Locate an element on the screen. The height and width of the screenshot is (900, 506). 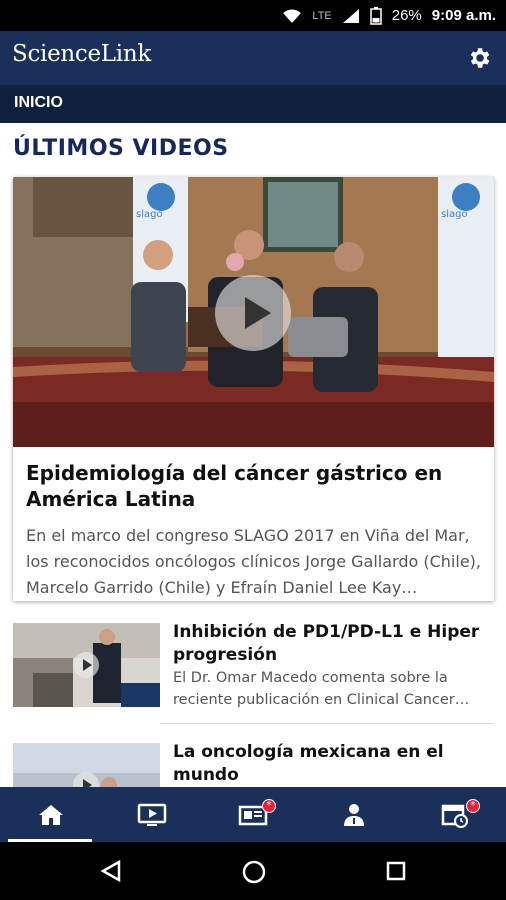
calendar-badge: * is located at coordinates (473, 806).